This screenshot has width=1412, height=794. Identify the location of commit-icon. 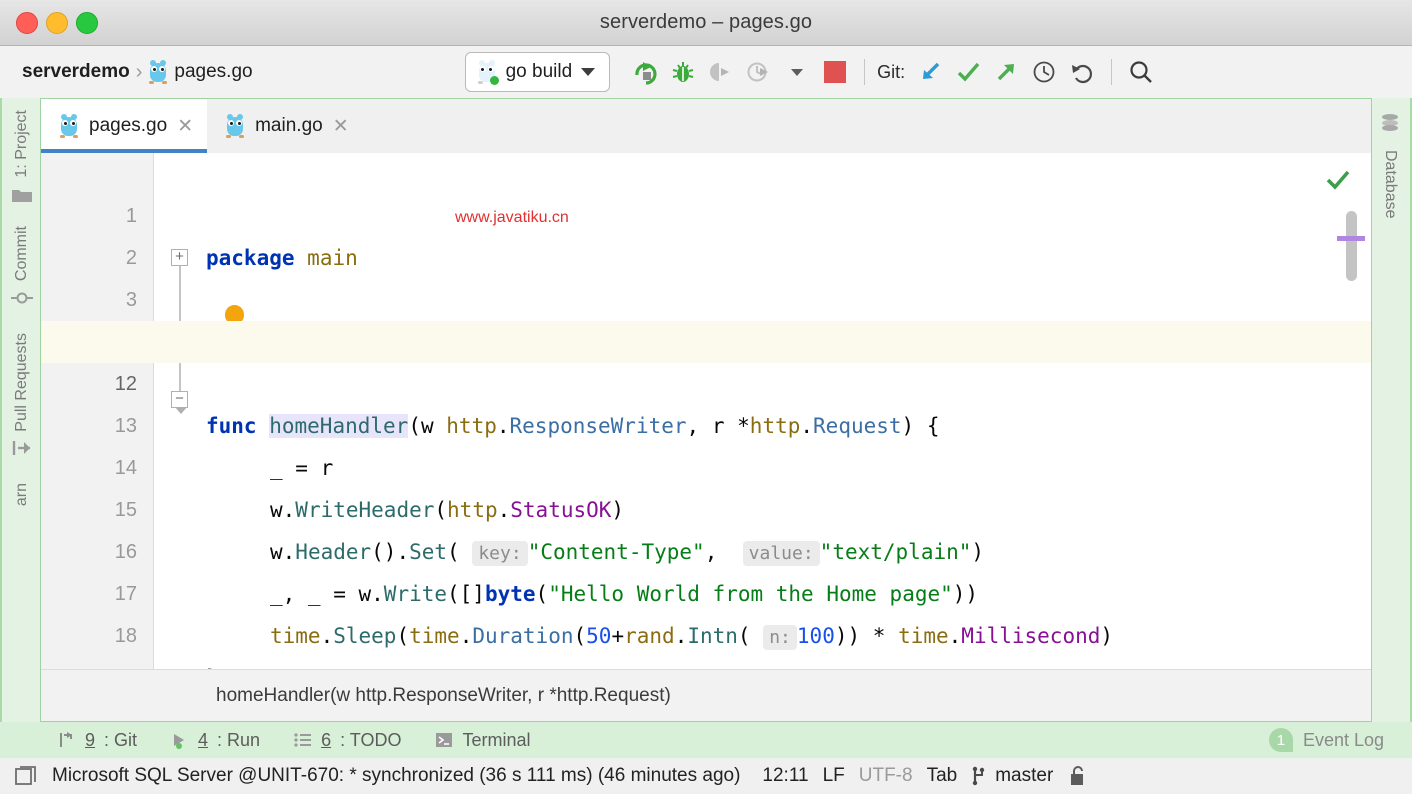
(22, 298).